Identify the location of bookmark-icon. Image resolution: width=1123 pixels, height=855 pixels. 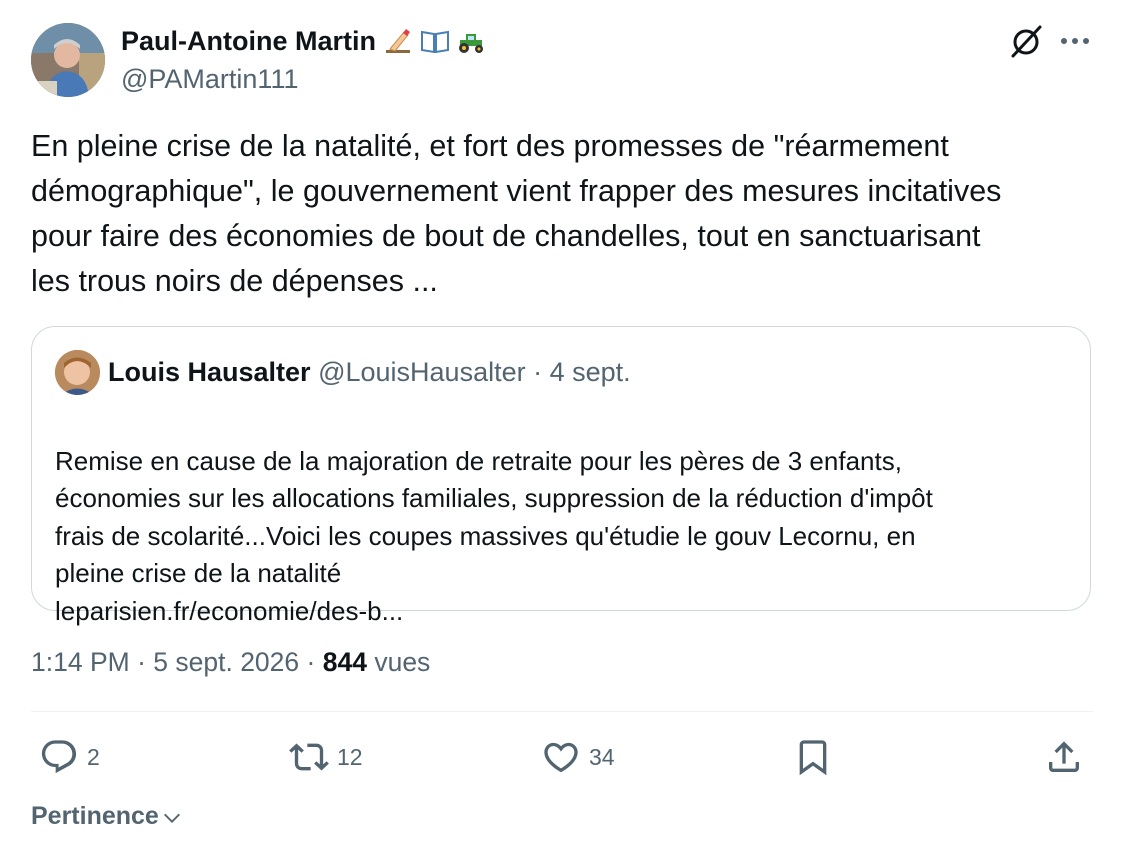
(813, 758).